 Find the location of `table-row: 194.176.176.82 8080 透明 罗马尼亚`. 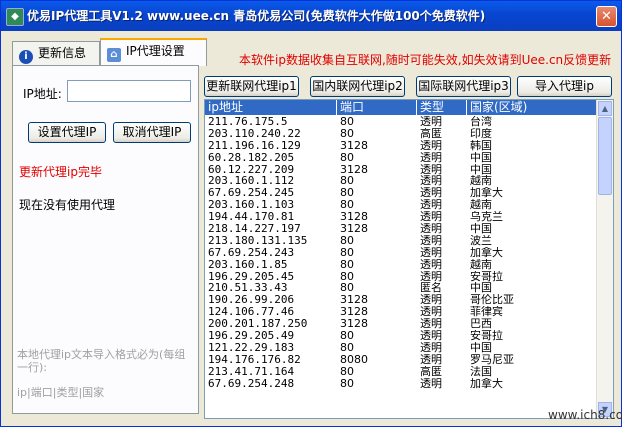

table-row: 194.176.176.82 8080 透明 罗马尼亚 is located at coordinates (401, 360).